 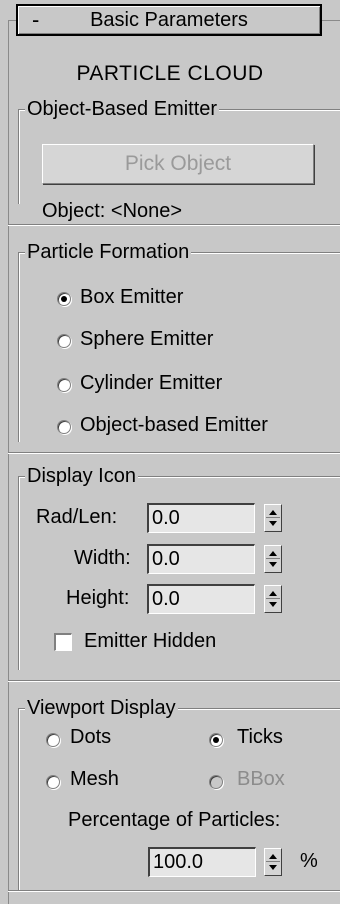 I want to click on rollout-title: Basic Parameters, so click(x=169, y=20).